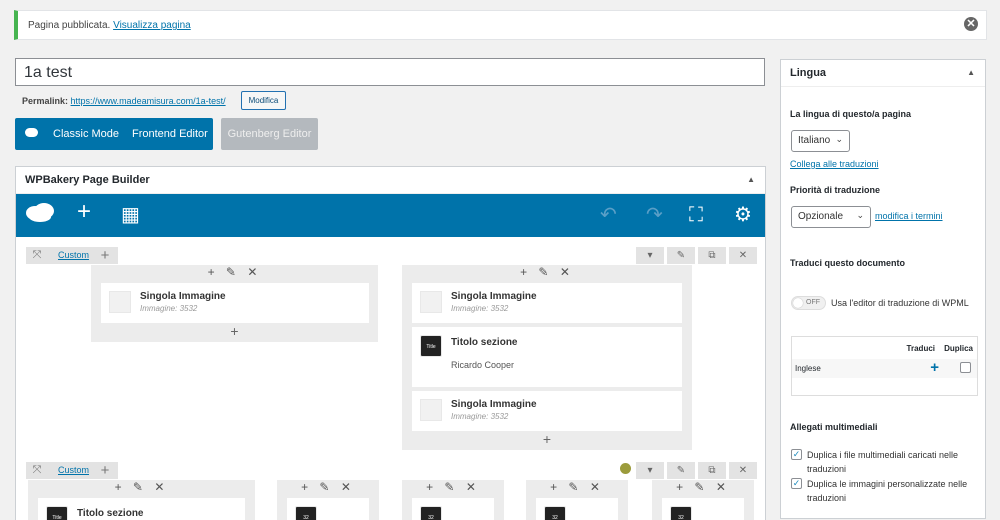 This screenshot has height=520, width=1000. I want to click on wpbakery-toolbar: + ▦ ↶ ↷ ⛶ ⚙, so click(390, 215).